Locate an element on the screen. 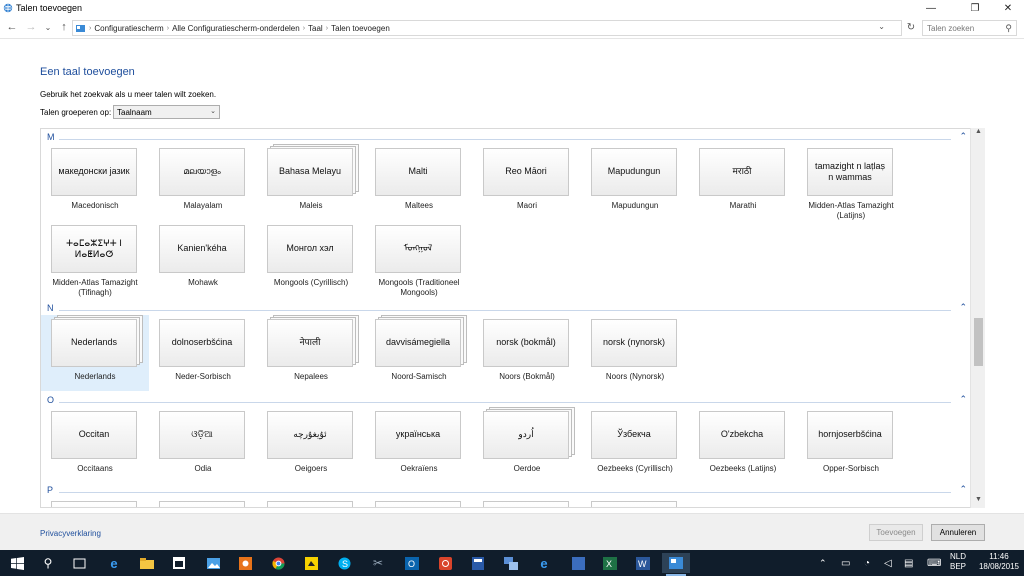  group-by-select: Taalnaam ⌄ is located at coordinates (166, 112).